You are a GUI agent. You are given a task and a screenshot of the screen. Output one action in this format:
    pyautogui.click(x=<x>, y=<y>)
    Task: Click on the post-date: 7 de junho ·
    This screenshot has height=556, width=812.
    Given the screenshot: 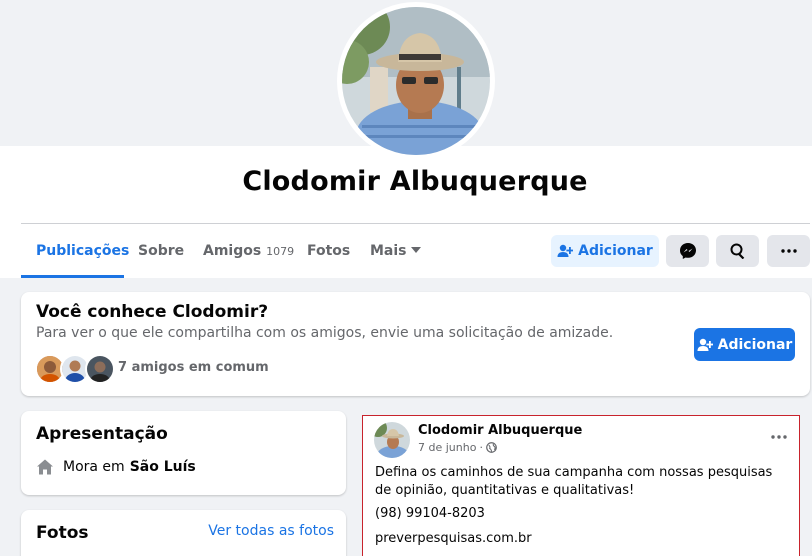 What is the action you would take?
    pyautogui.click(x=457, y=447)
    